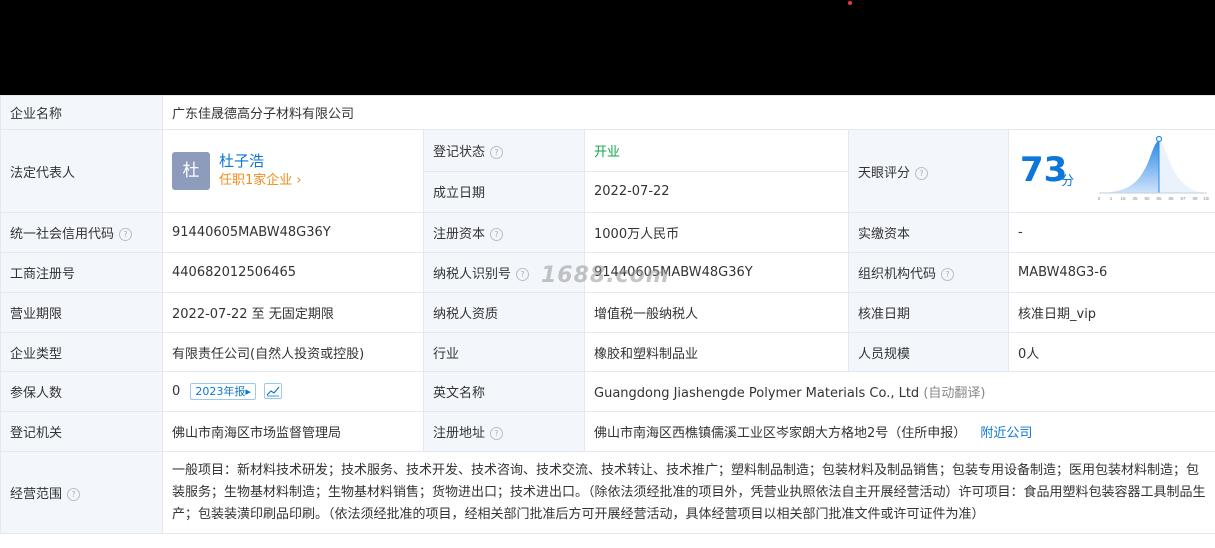  What do you see at coordinates (1006, 433) in the screenshot?
I see `nearby-companies-link: 附近公司` at bounding box center [1006, 433].